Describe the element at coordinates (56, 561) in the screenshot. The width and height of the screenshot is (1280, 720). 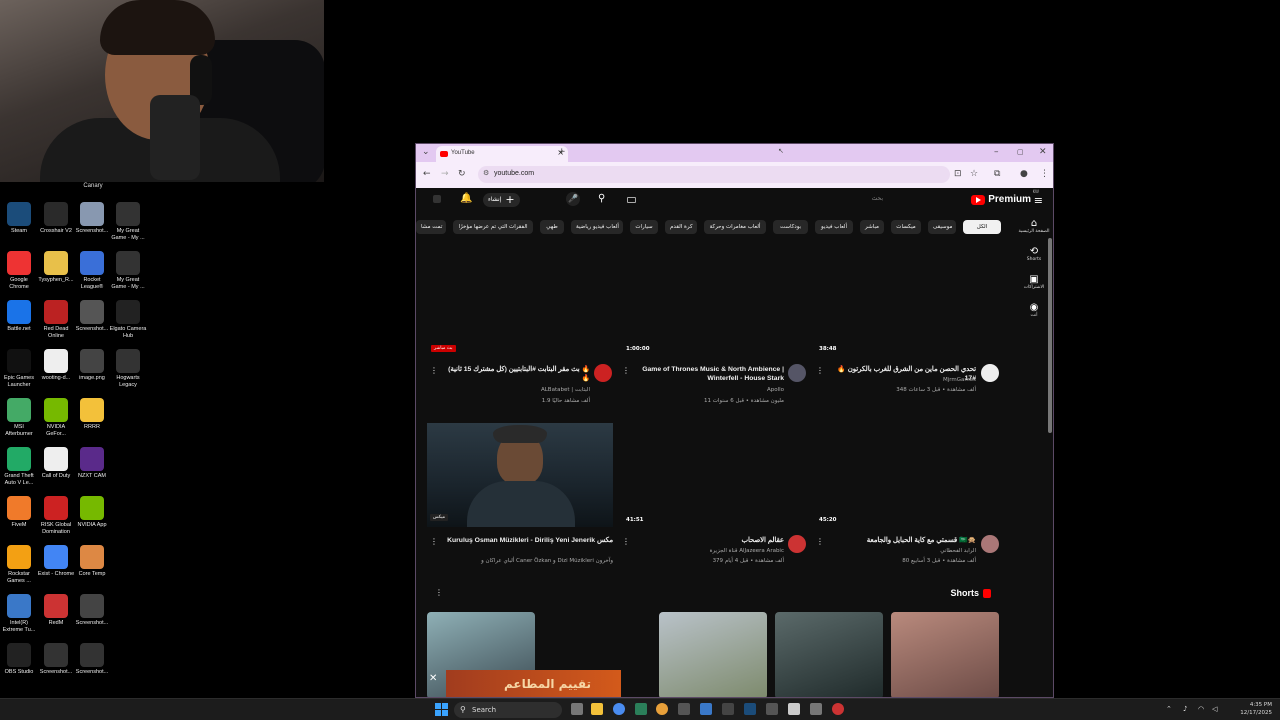
I see `desktop-icon: Exist - Chrome` at that location.